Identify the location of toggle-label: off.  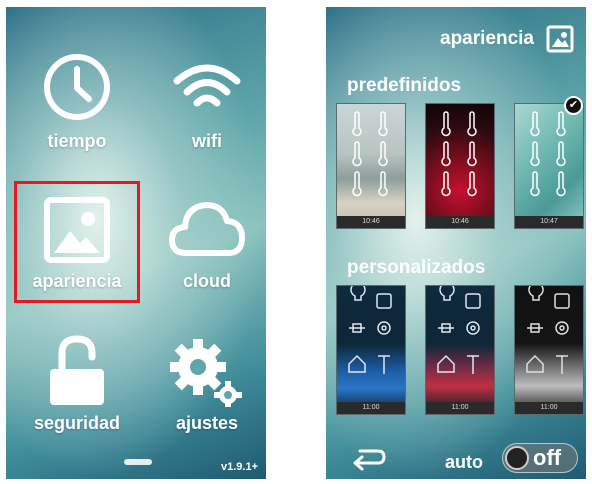
(547, 457).